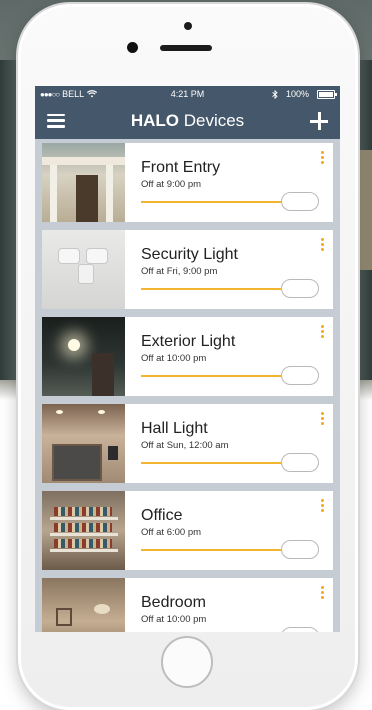 The width and height of the screenshot is (372, 710). What do you see at coordinates (171, 532) in the screenshot?
I see `device-status: Off at 6:00 pm` at bounding box center [171, 532].